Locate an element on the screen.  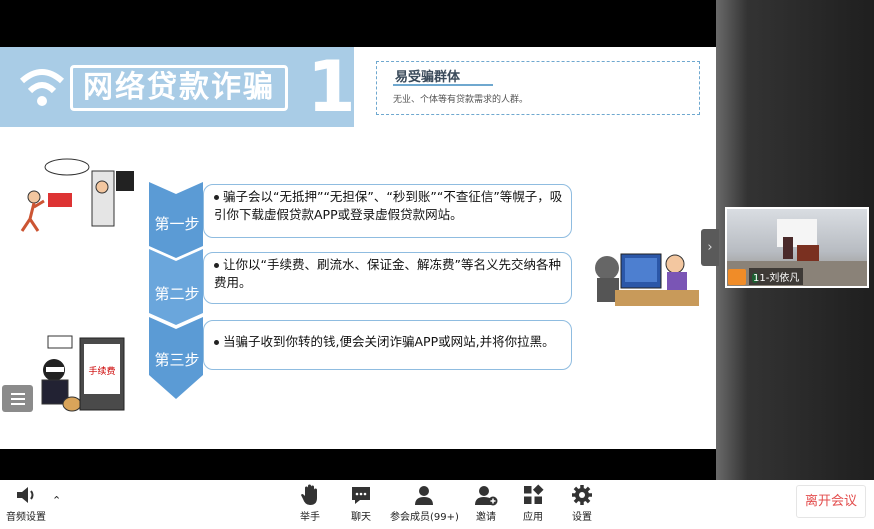
gear-icon is located at coordinates (582, 495).